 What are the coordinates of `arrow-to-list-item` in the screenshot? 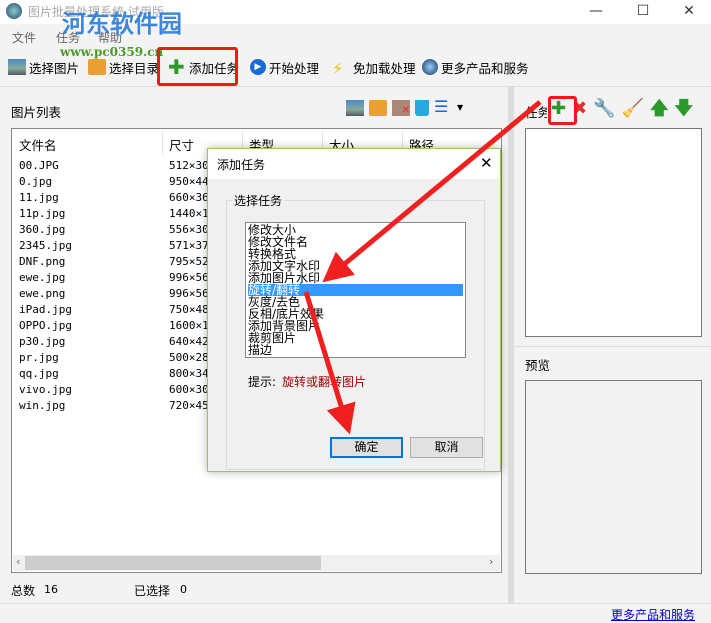 It's located at (432, 191).